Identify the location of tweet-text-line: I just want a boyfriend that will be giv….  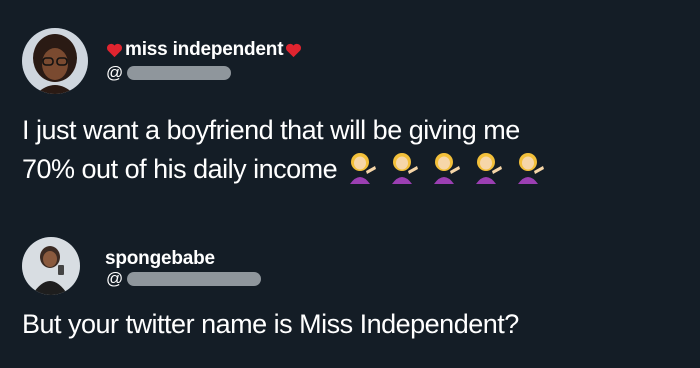
(271, 130).